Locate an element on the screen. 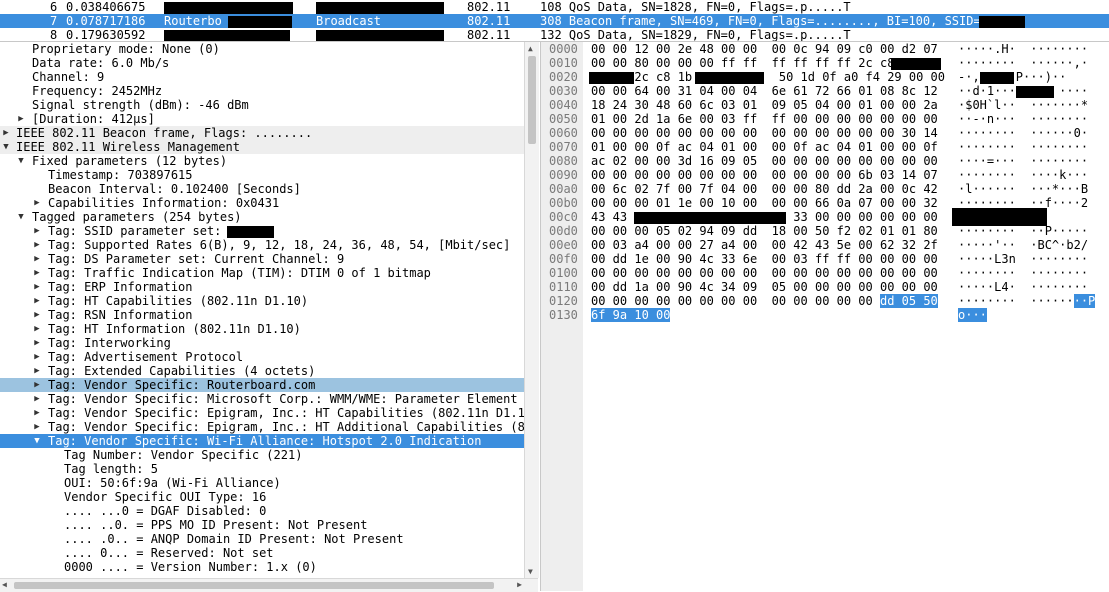 The height and width of the screenshot is (592, 1109). ascii-bytes: ········ ······,· is located at coordinates (1023, 63).